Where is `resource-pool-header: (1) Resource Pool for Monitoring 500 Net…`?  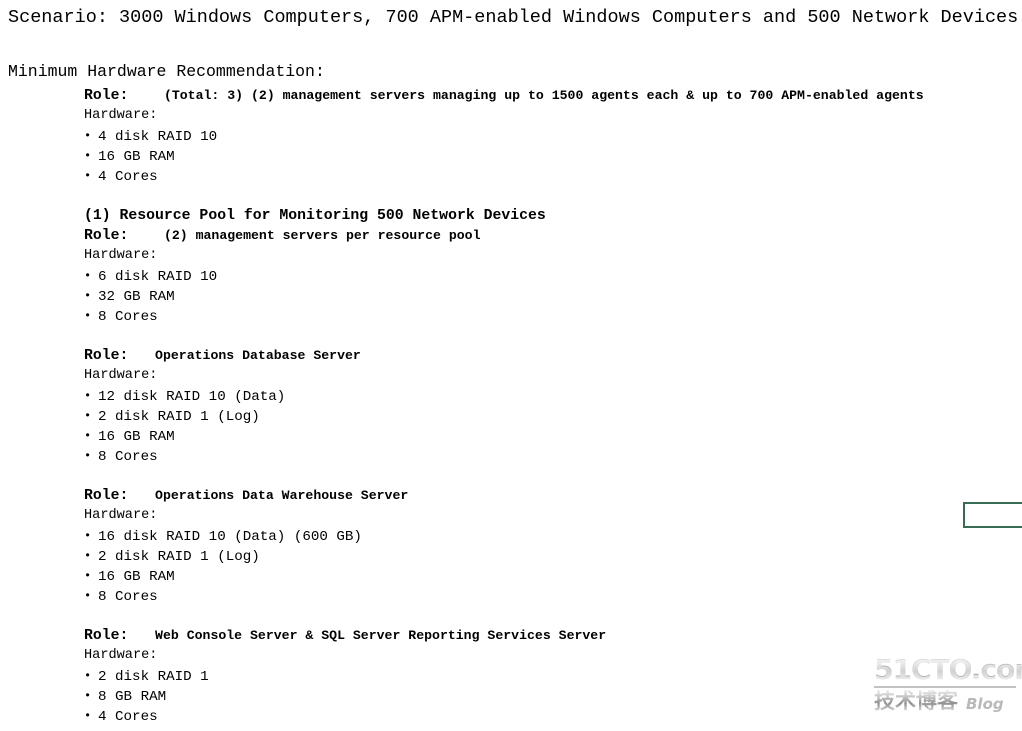
resource-pool-header: (1) Resource Pool for Monitoring 500 Net… is located at coordinates (315, 216).